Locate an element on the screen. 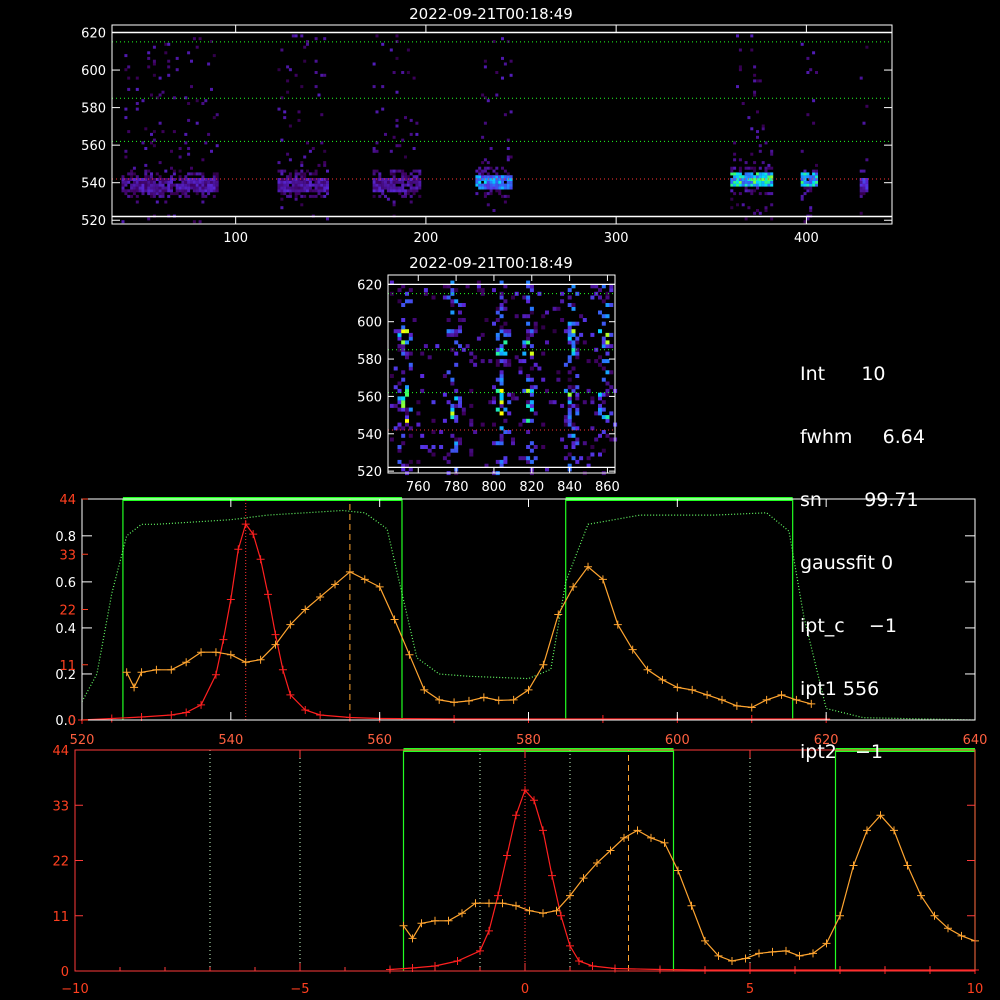  param-gaussfit-value: 0 is located at coordinates (887, 563).